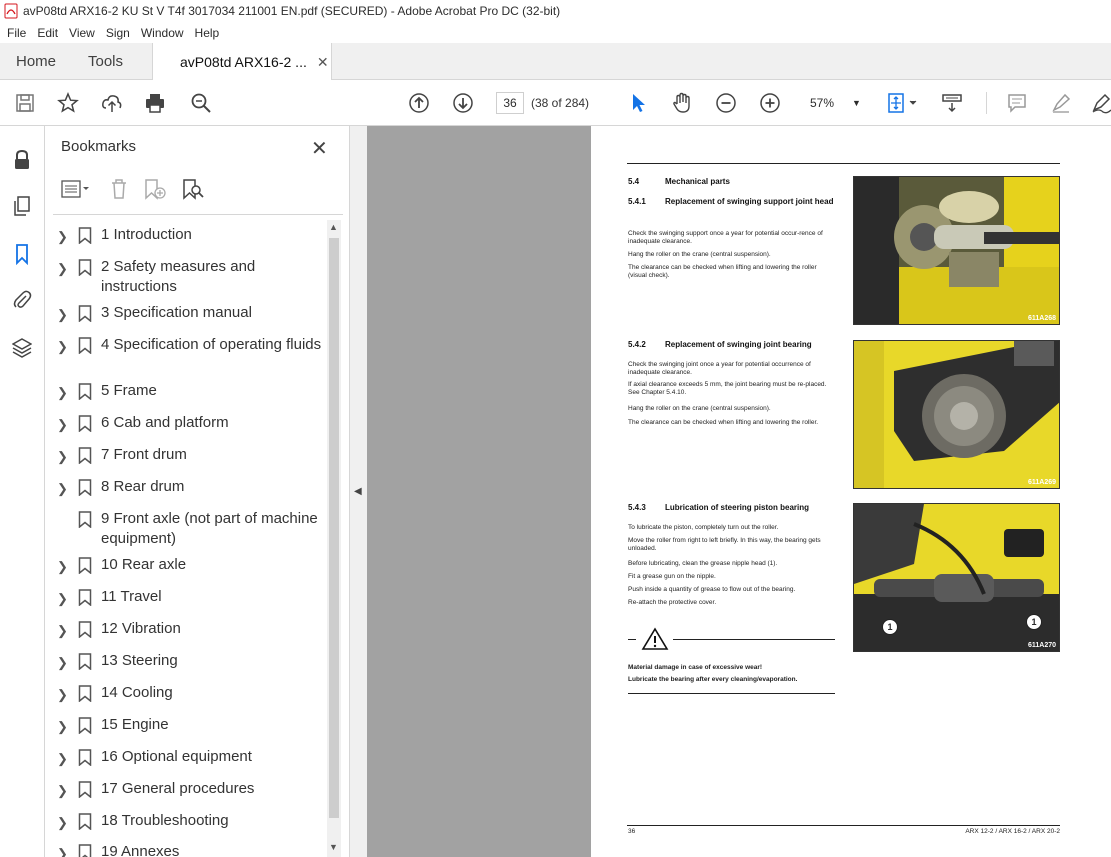 The width and height of the screenshot is (1111, 857). What do you see at coordinates (22, 348) in the screenshot?
I see `layers-icon` at bounding box center [22, 348].